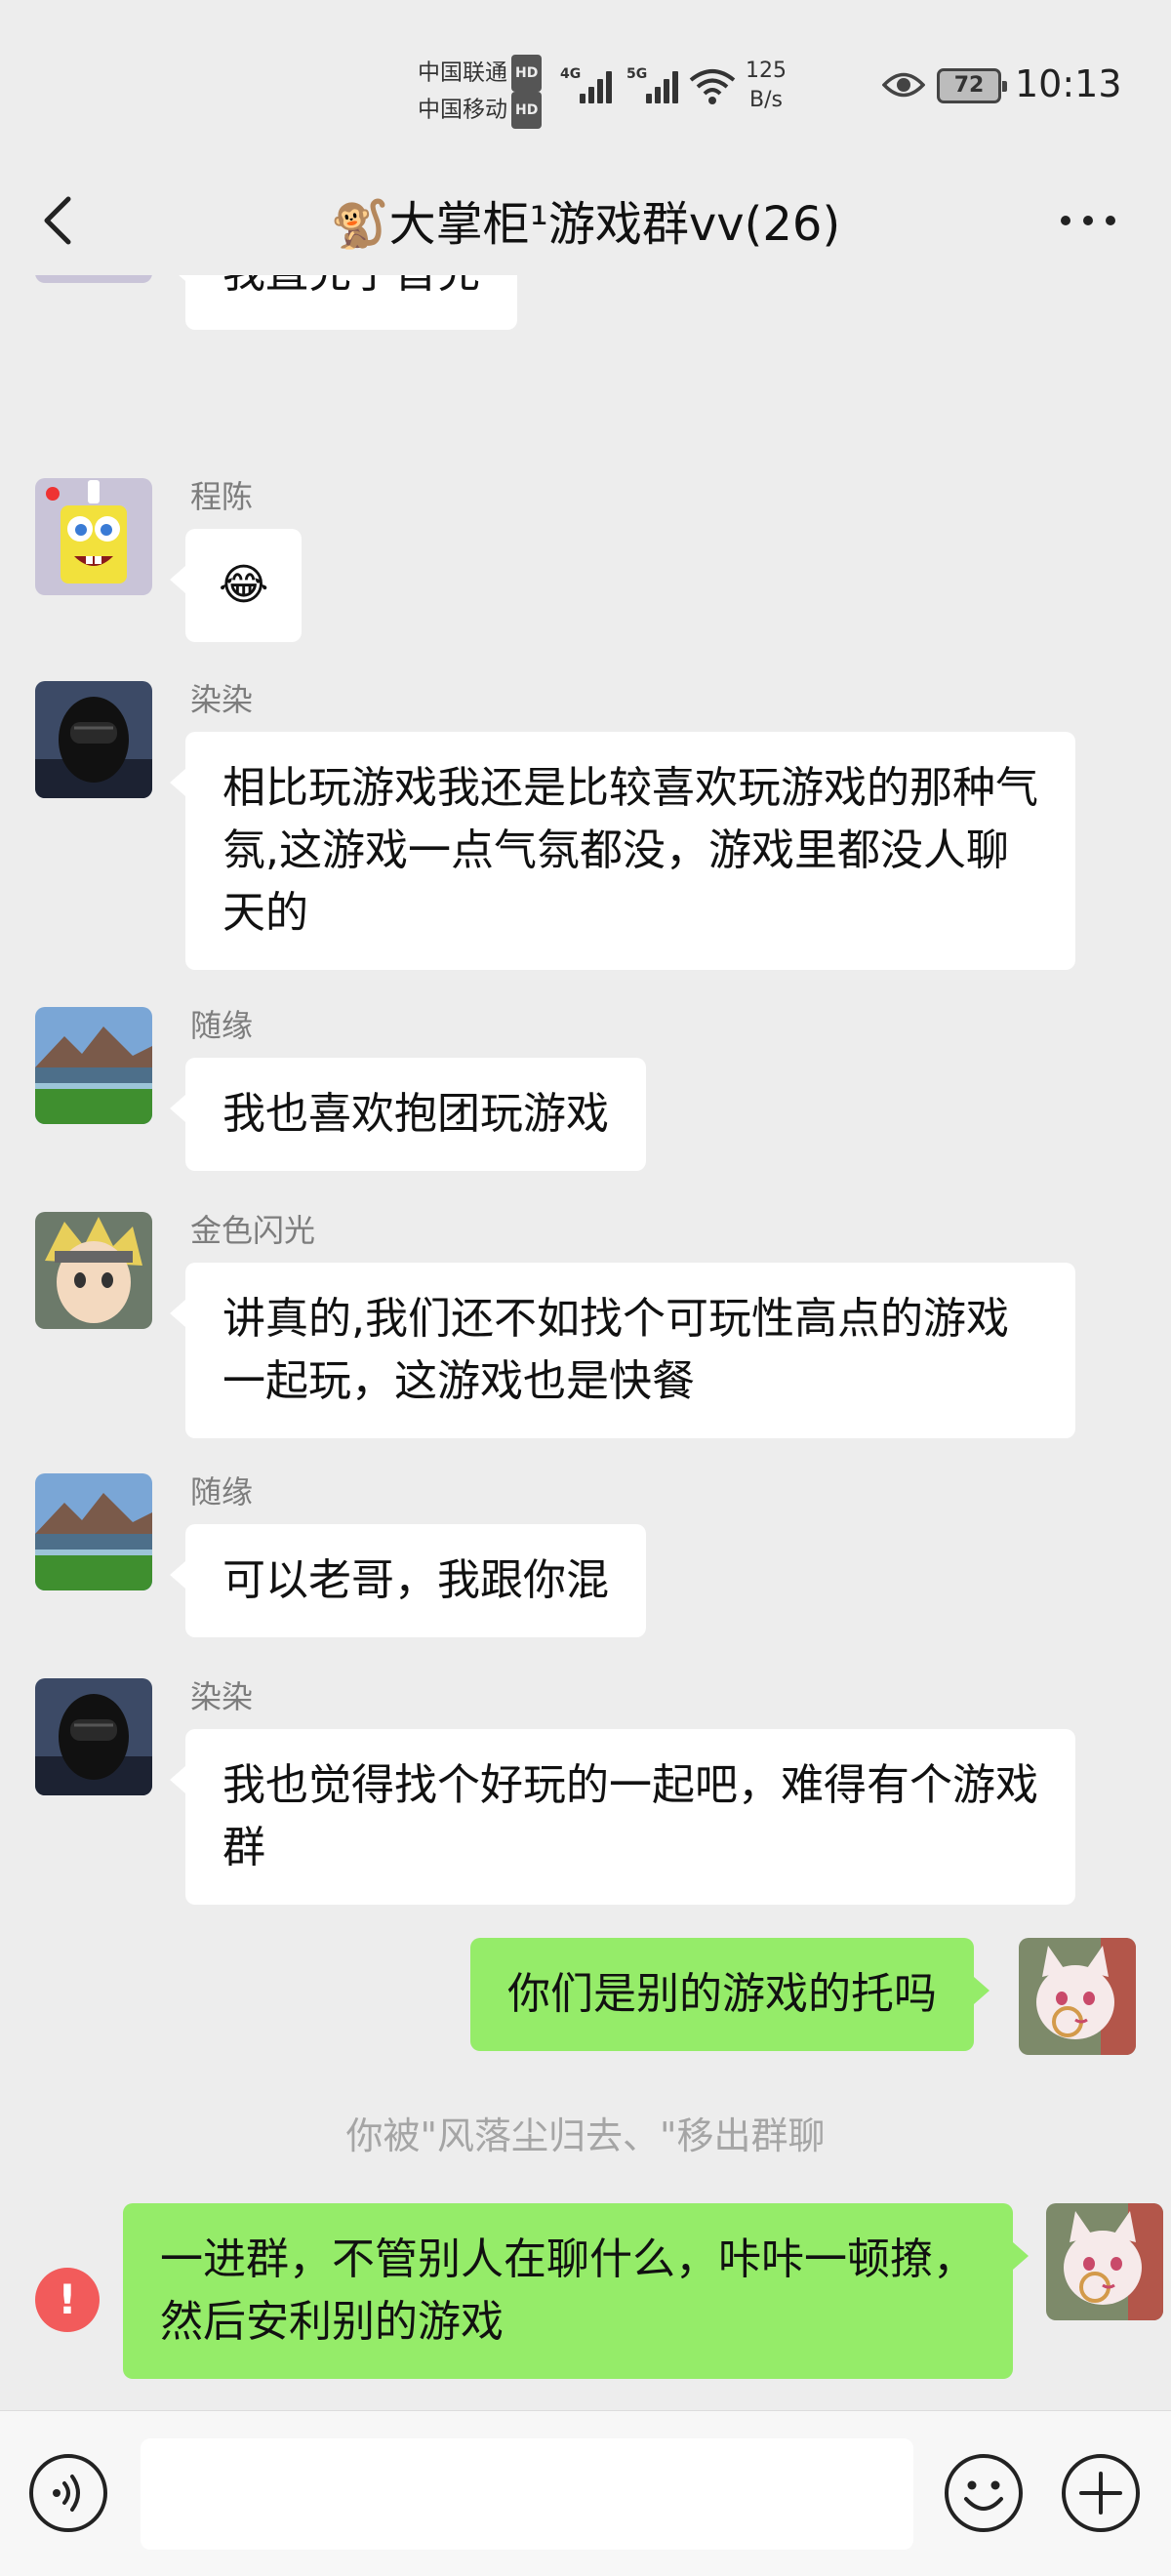 The width and height of the screenshot is (1171, 2576). Describe the element at coordinates (903, 85) in the screenshot. I see `eye-comfort-icon` at that location.